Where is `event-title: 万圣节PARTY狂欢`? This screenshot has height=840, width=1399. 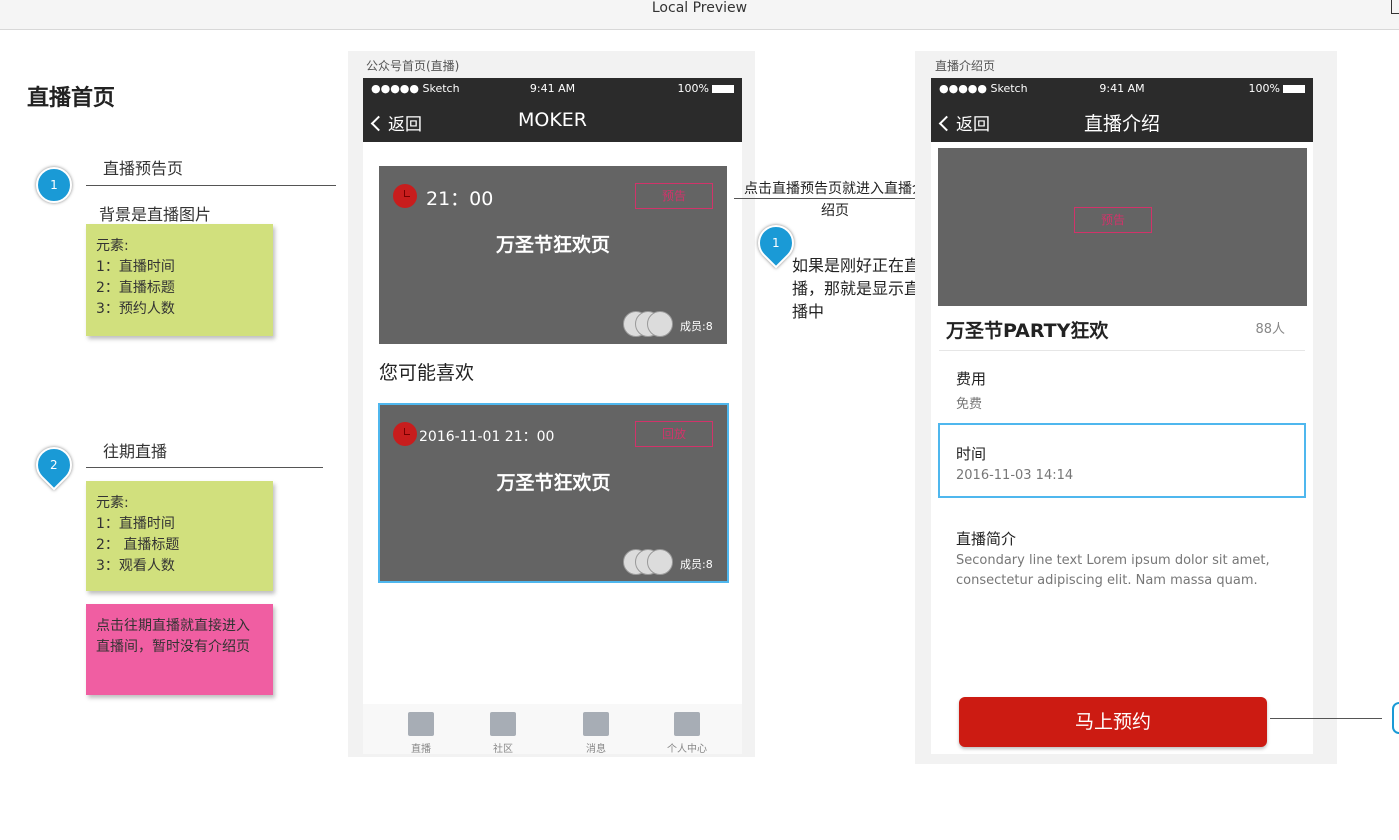 event-title: 万圣节PARTY狂欢 is located at coordinates (1027, 331).